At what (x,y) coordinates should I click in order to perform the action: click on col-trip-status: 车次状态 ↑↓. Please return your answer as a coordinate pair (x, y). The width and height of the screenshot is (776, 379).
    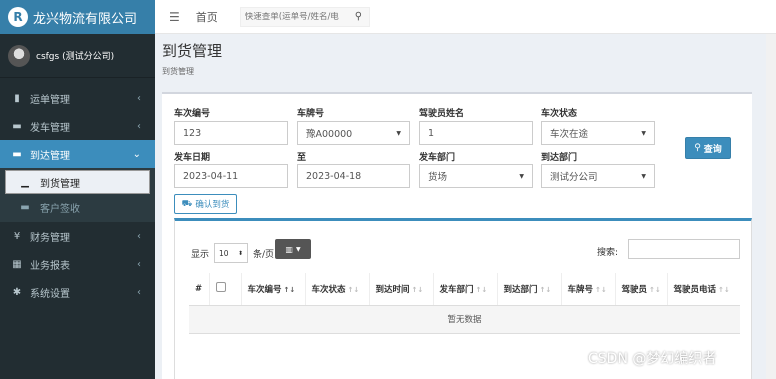
    Looking at the image, I should click on (337, 289).